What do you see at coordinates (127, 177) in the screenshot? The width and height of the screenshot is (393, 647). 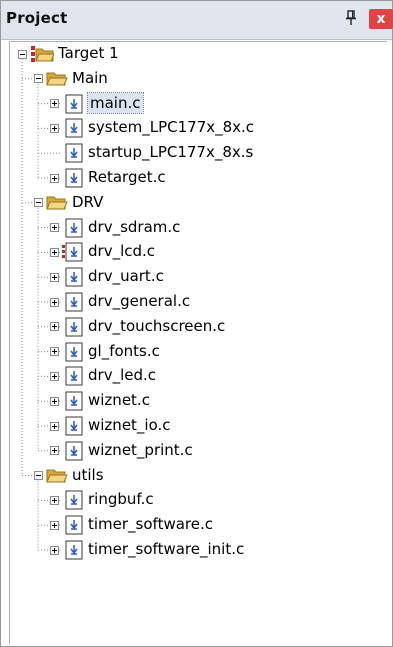 I see `node-label: Retarget.c` at bounding box center [127, 177].